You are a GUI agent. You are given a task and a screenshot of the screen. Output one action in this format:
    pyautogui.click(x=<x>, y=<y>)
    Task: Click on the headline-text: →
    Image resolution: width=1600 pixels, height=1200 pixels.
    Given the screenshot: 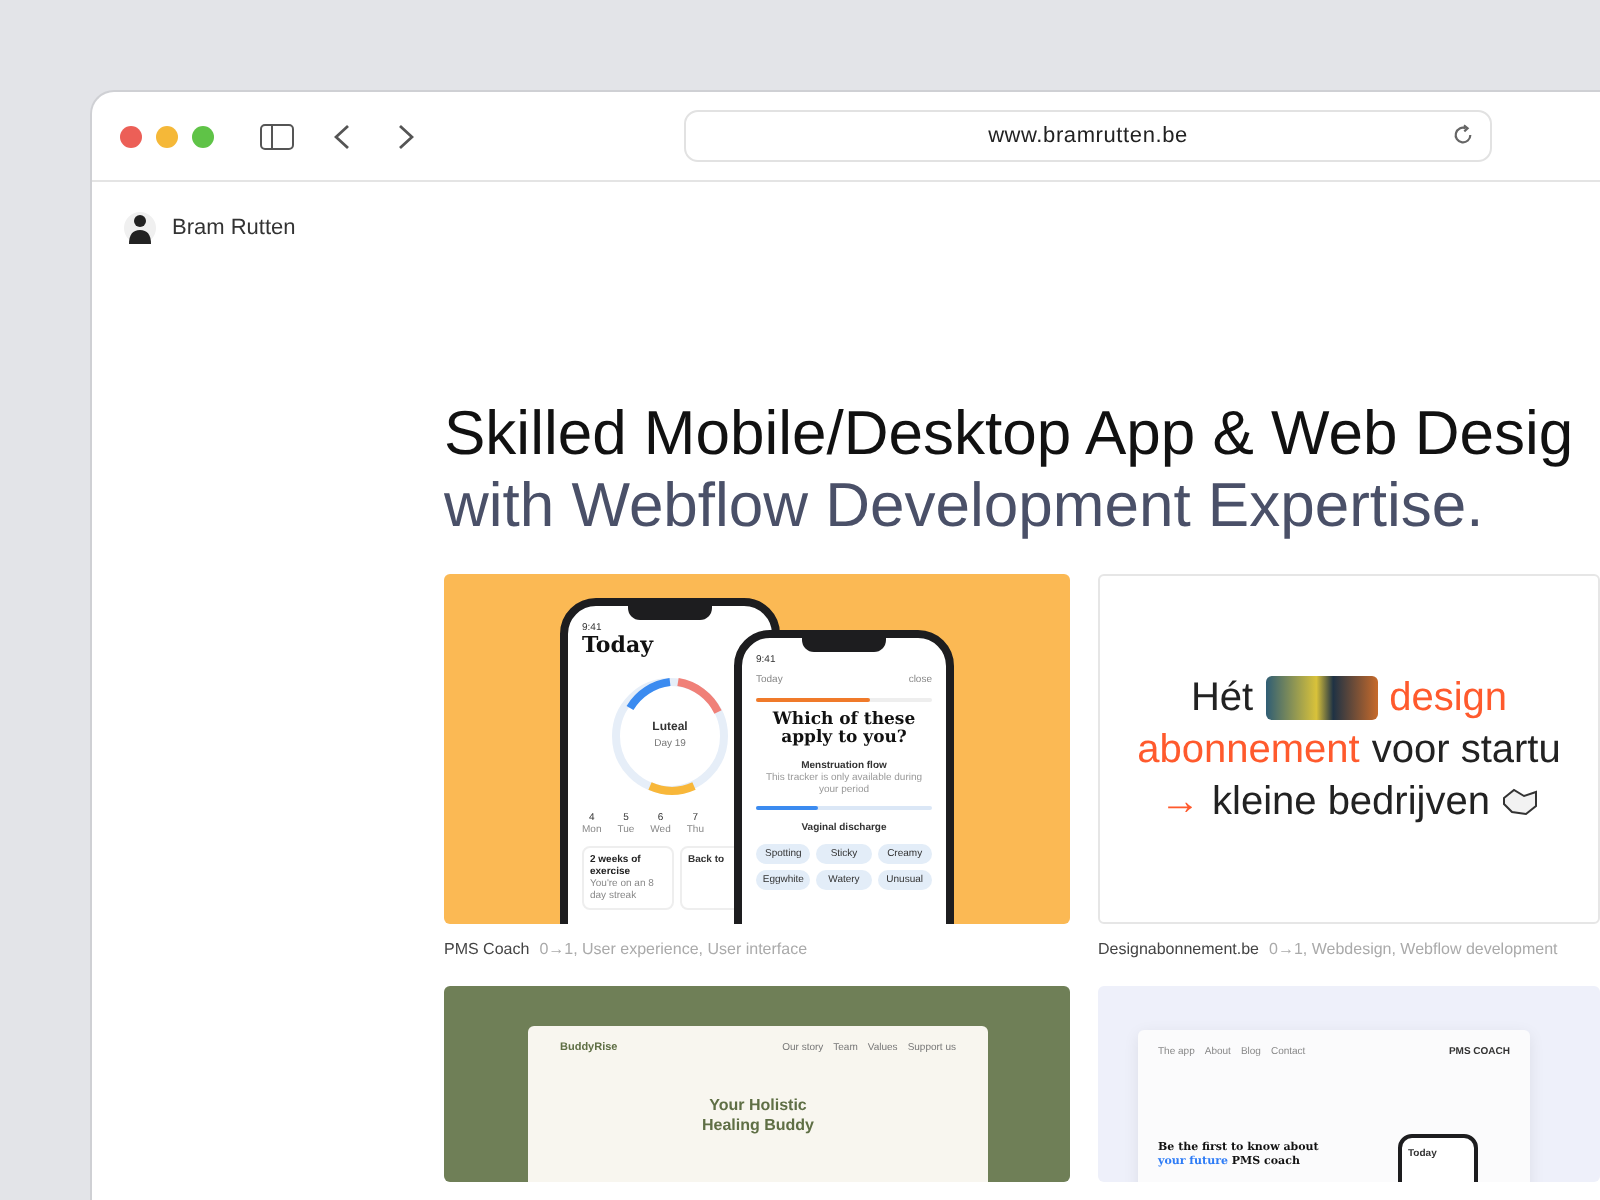 What is the action you would take?
    pyautogui.click(x=1180, y=801)
    